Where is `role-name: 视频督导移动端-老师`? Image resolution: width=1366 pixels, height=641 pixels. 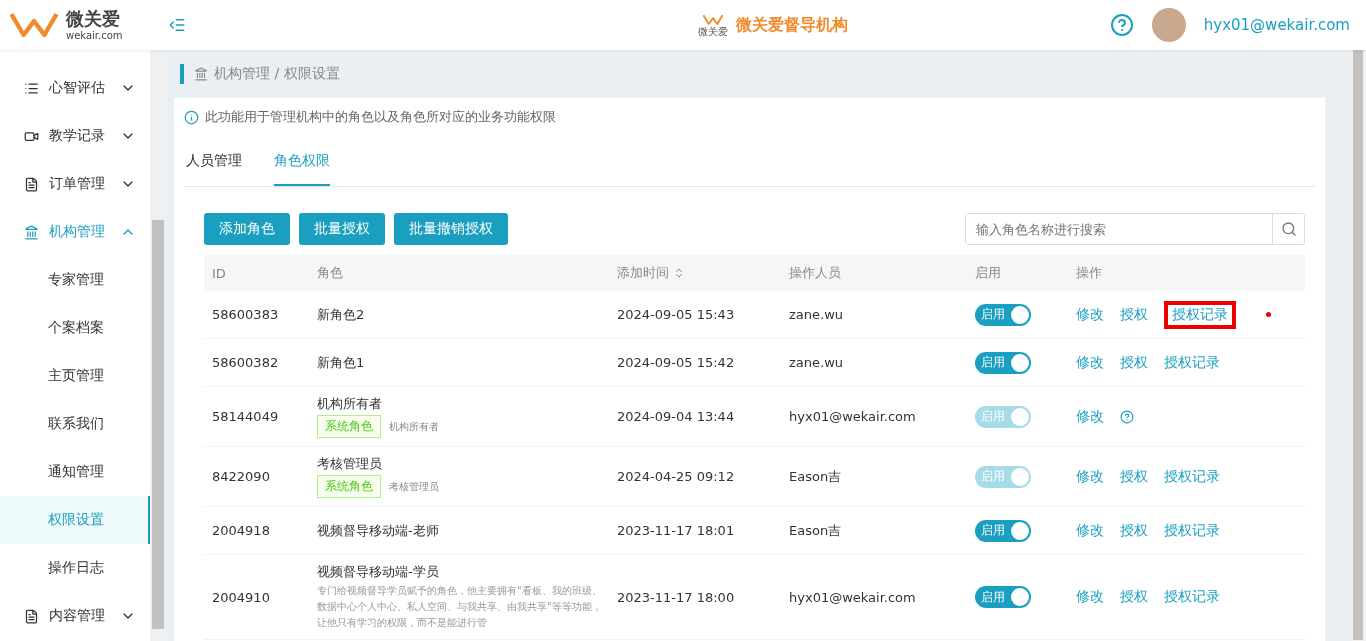
role-name: 视频督导移动端-老师 is located at coordinates (378, 530).